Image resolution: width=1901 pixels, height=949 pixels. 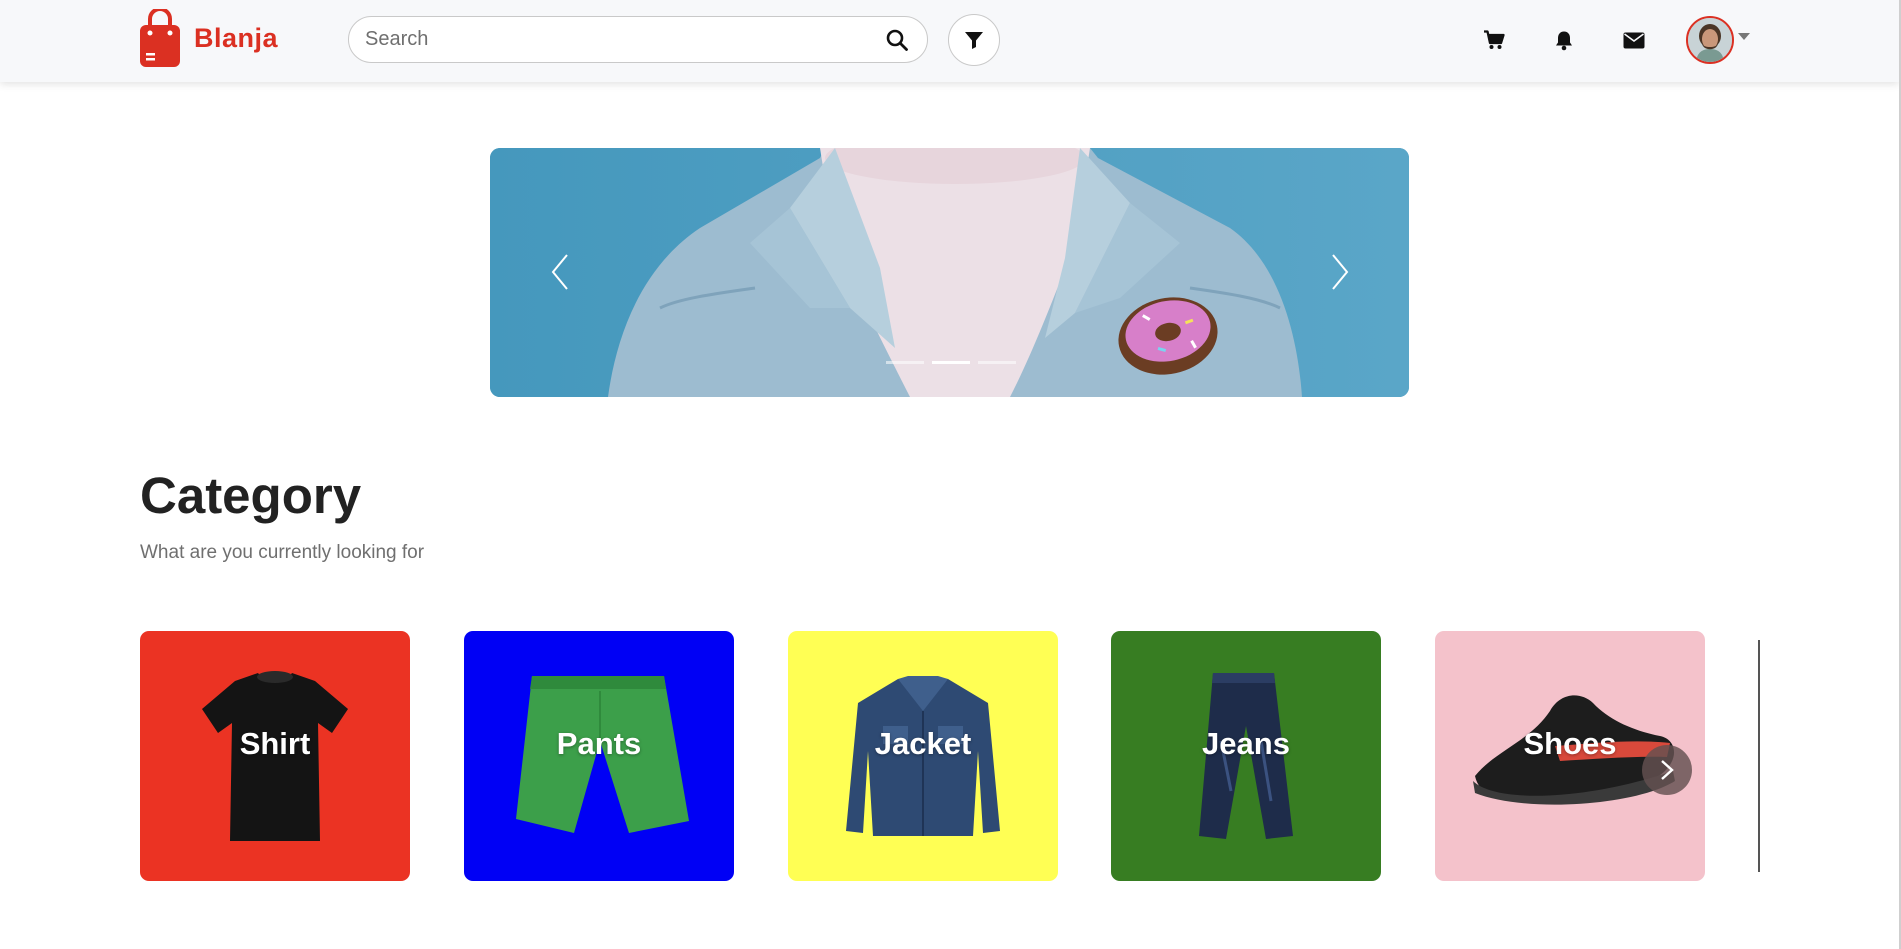 I want to click on shopping-bag-logo-icon, so click(x=160, y=38).